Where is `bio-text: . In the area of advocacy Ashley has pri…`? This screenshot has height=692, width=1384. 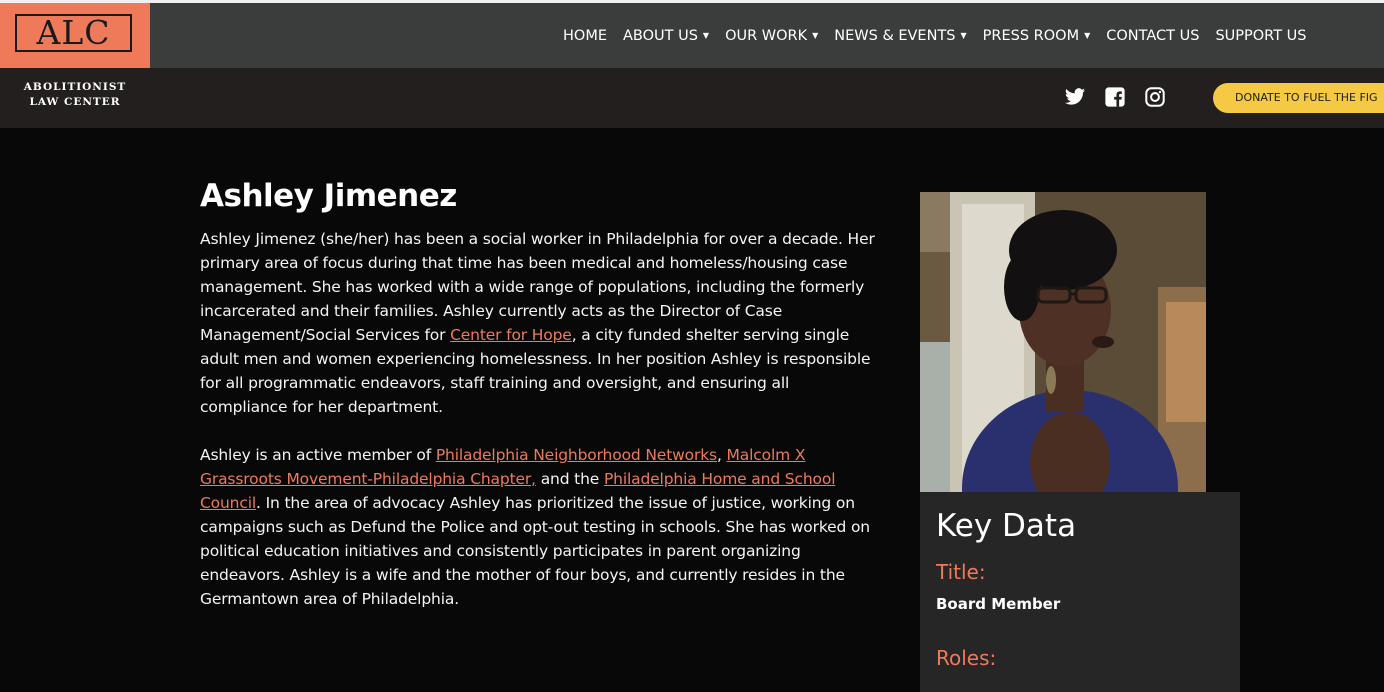 bio-text: . In the area of advocacy Ashley has pri… is located at coordinates (535, 551).